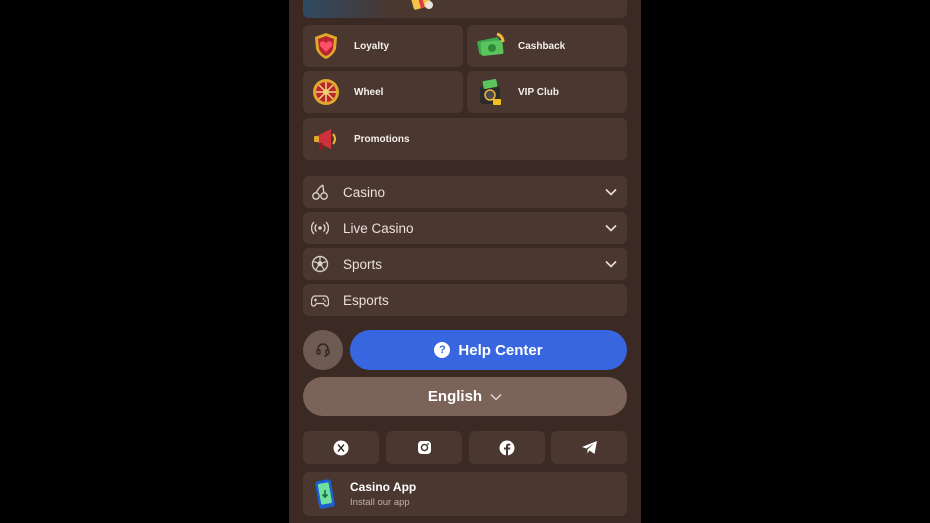  I want to click on social-telegram-button, so click(589, 447).